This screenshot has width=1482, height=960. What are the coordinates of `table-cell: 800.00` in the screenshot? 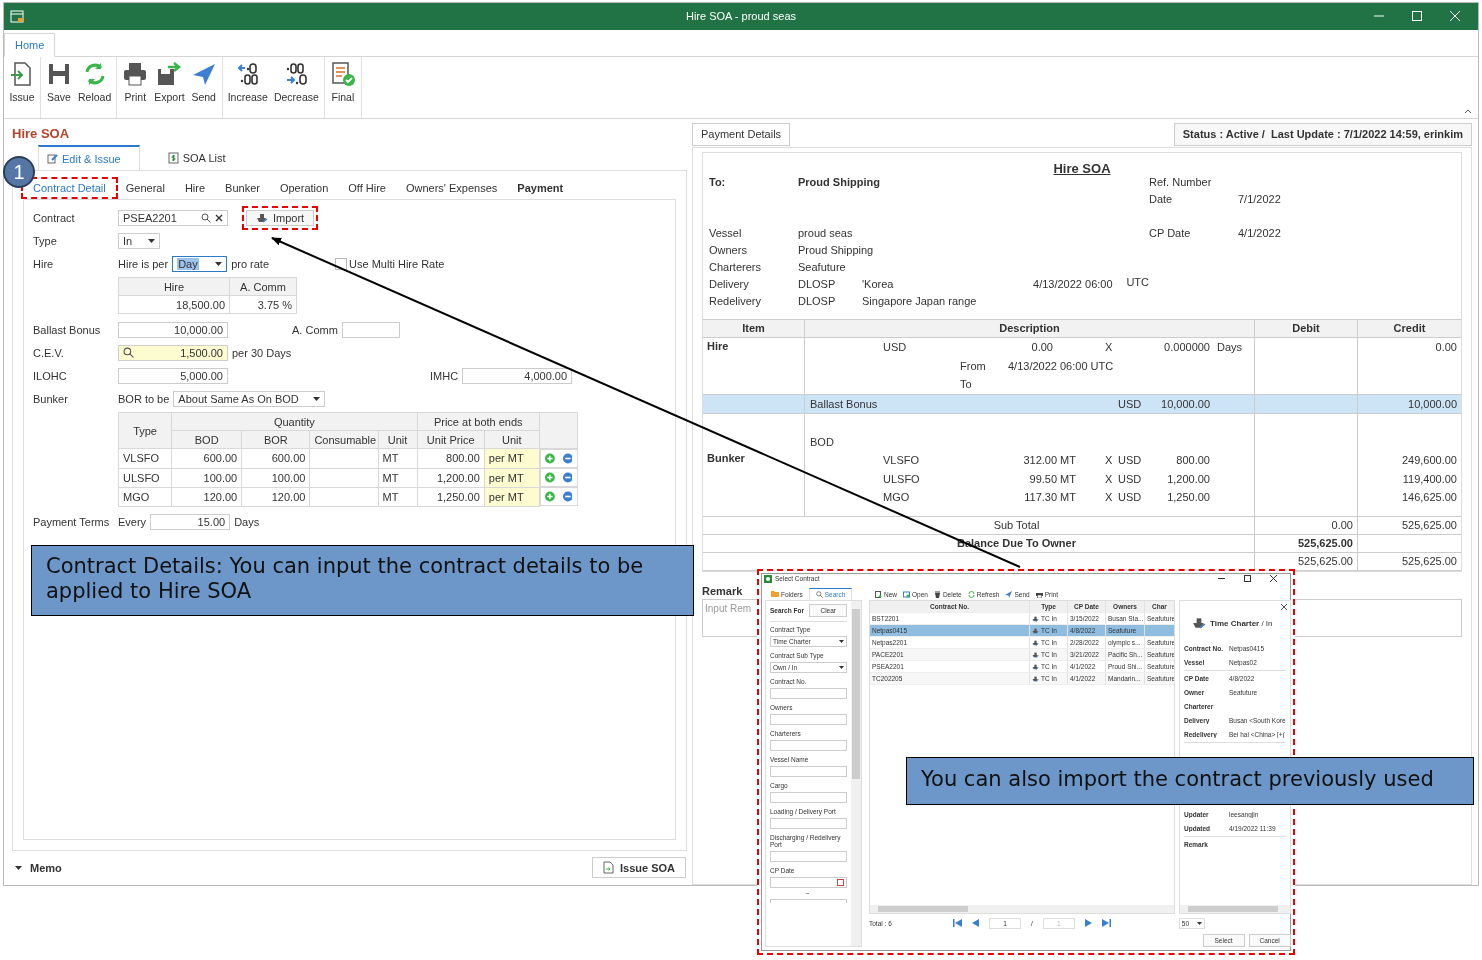 It's located at (451, 458).